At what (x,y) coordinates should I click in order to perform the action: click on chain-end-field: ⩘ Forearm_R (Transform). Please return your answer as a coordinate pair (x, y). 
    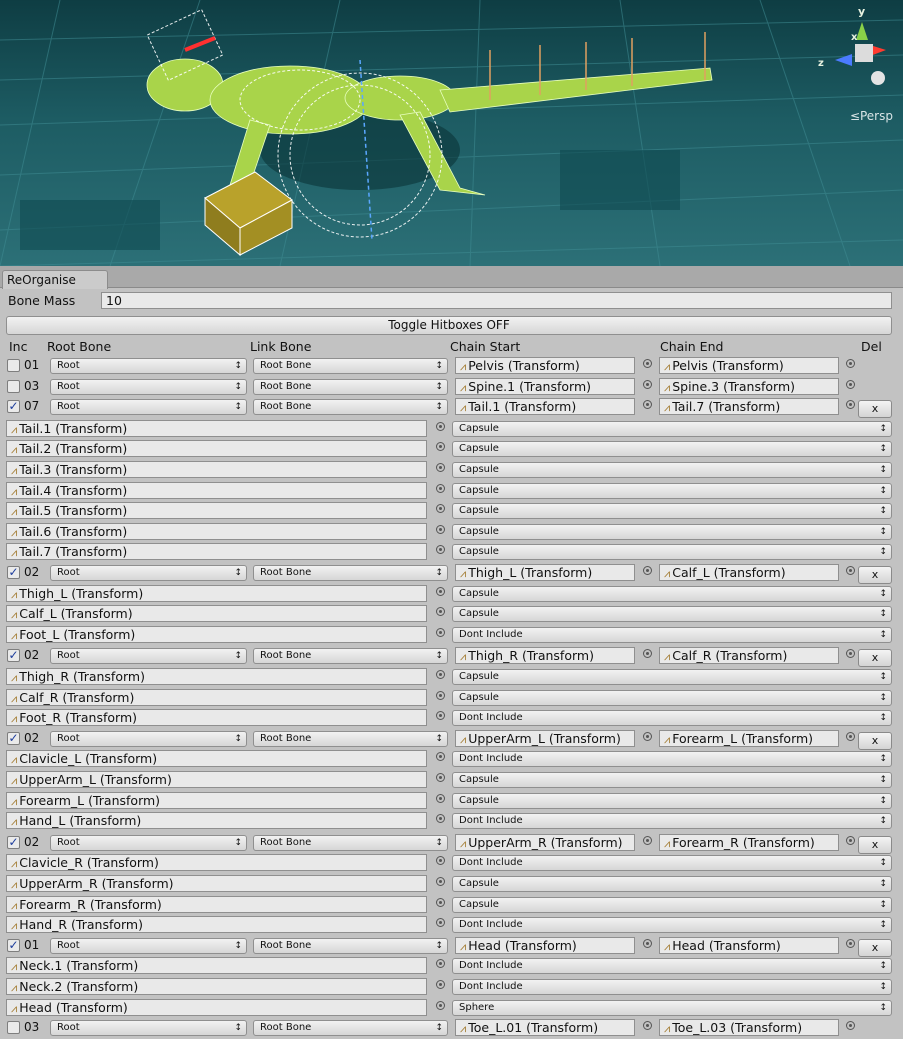
    Looking at the image, I should click on (749, 842).